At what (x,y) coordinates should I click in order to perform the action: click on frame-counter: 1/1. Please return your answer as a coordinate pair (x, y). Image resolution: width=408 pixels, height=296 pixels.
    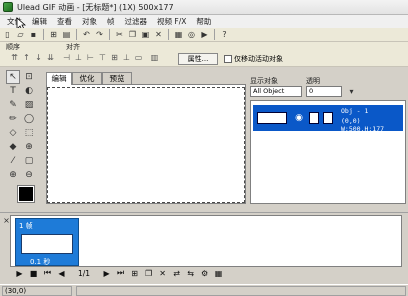
    Looking at the image, I should click on (84, 273).